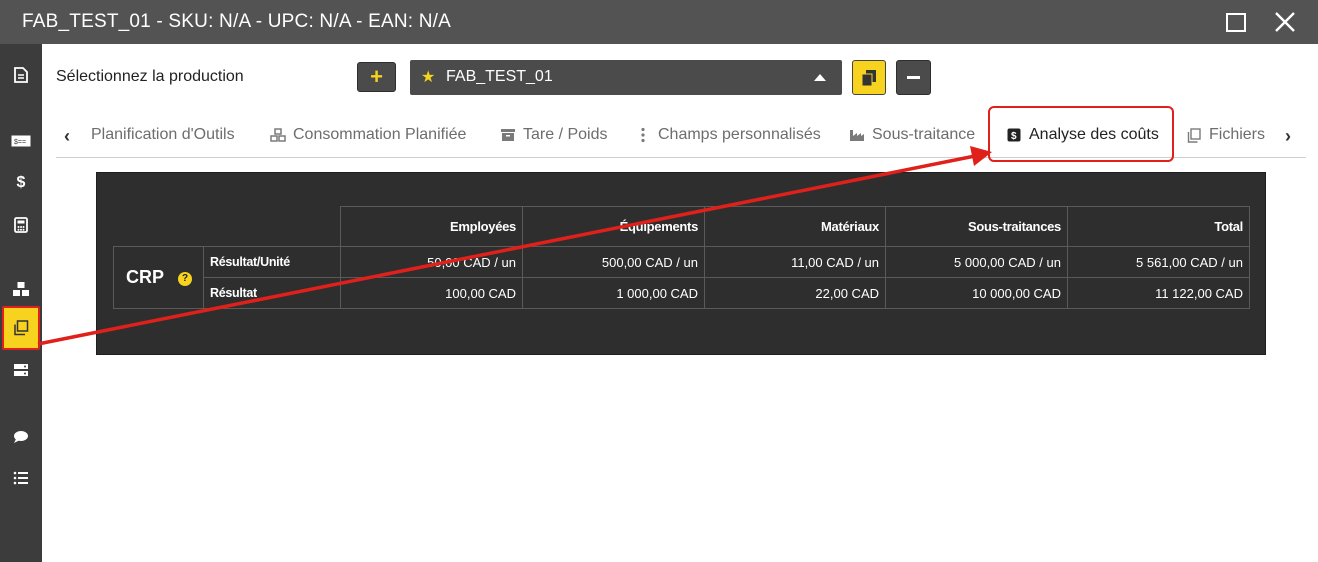 Image resolution: width=1318 pixels, height=562 pixels. Describe the element at coordinates (428, 77) in the screenshot. I see `star-icon: ★` at that location.